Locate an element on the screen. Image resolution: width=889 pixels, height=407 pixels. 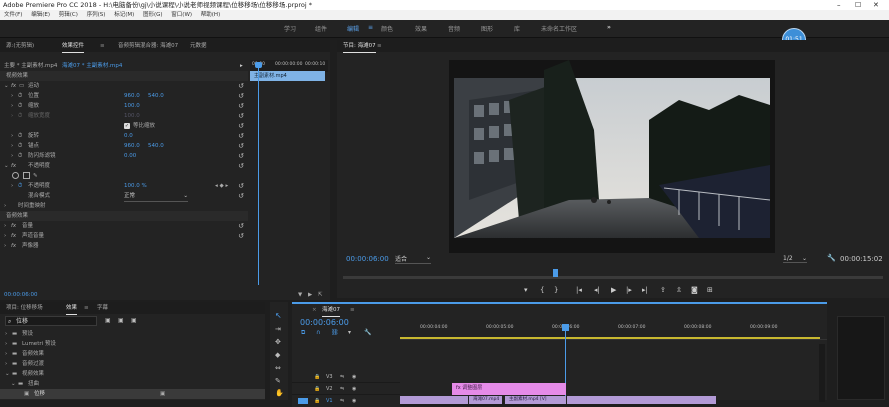
menu-sequence: 序列(S) is located at coordinates (96, 15).